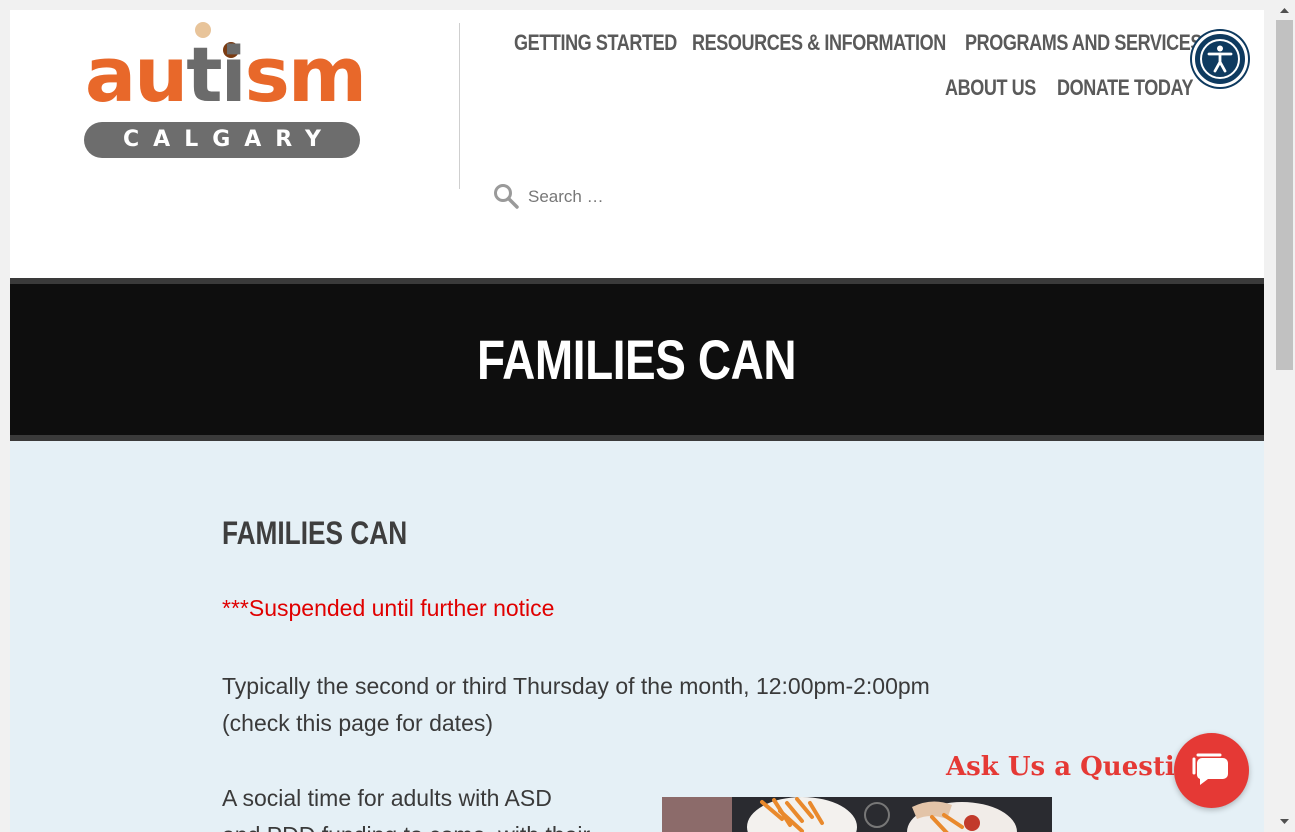 This screenshot has width=1295, height=832. I want to click on ask-question-label: Ask Us a Question, so click(1078, 767).